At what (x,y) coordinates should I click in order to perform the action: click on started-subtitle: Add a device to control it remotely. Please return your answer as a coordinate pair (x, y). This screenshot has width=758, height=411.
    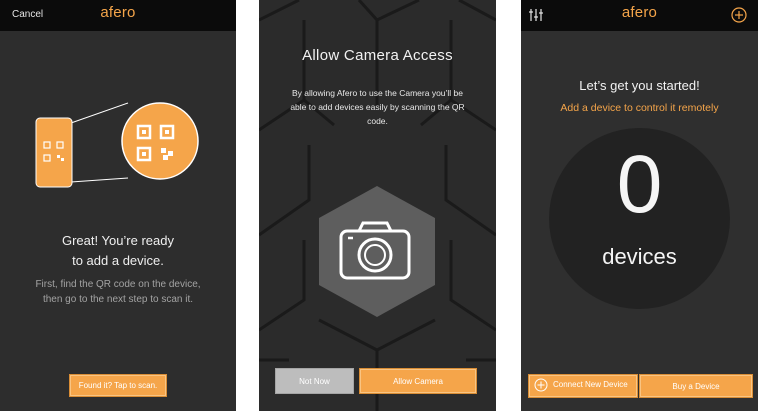
    Looking at the image, I should click on (639, 108).